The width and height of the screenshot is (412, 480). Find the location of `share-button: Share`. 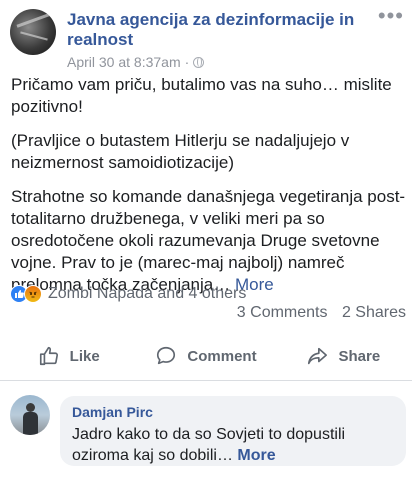

share-button: Share is located at coordinates (343, 356).